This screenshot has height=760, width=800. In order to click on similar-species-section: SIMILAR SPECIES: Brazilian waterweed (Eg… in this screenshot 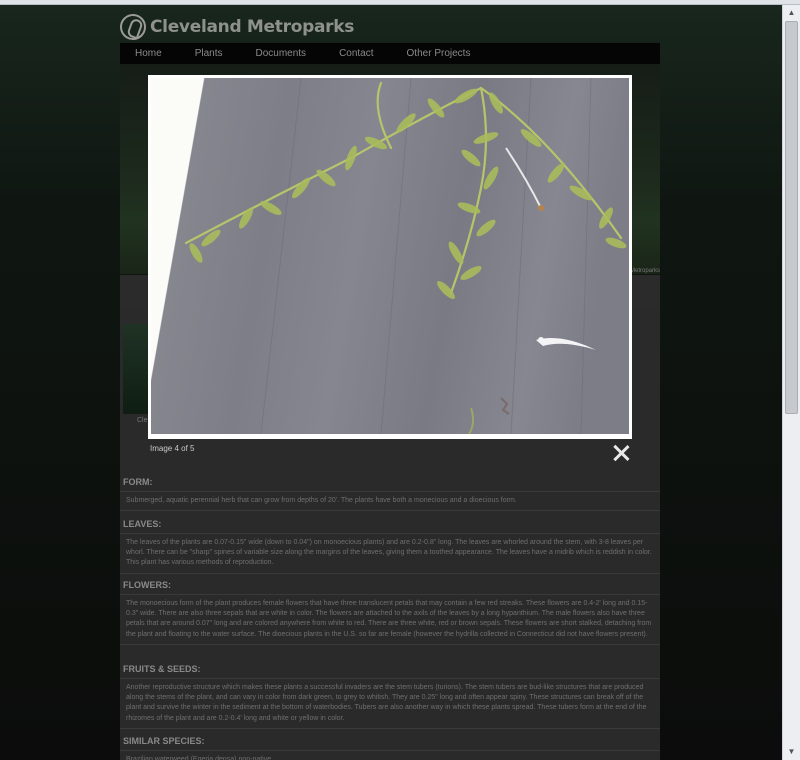, I will do `click(390, 747)`.